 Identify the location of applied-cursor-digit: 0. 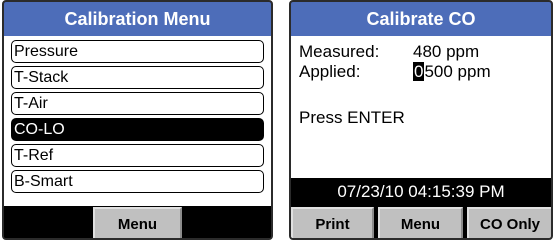
(419, 71).